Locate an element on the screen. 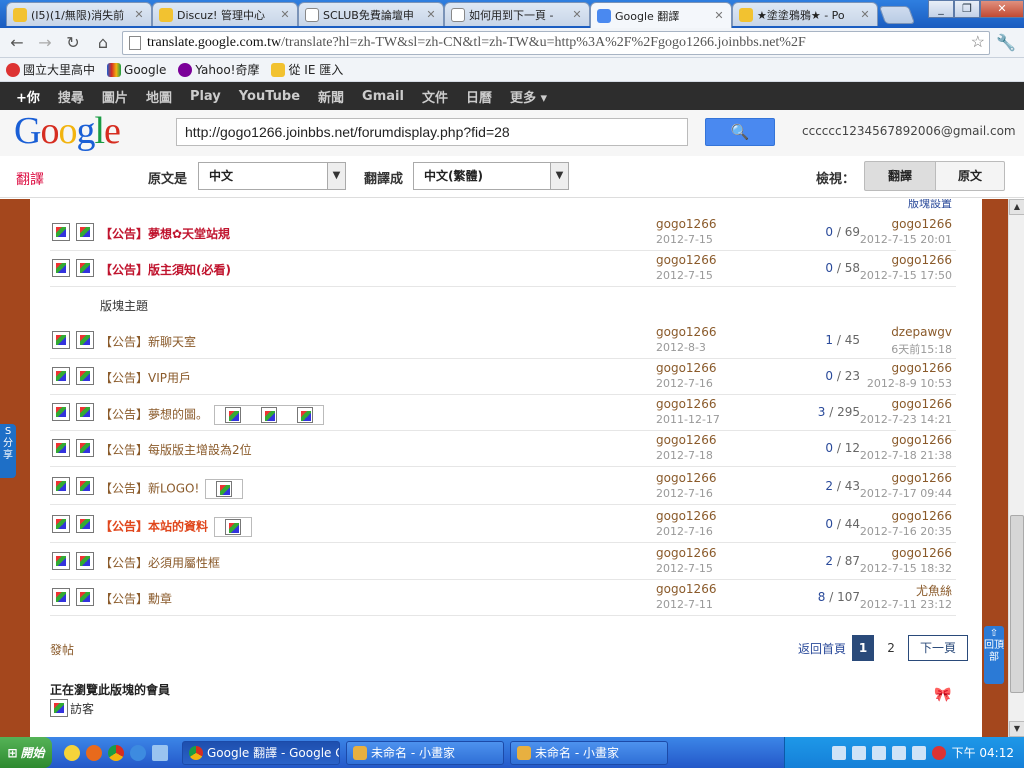 The height and width of the screenshot is (768, 1024). scroll-thumb is located at coordinates (1017, 604).